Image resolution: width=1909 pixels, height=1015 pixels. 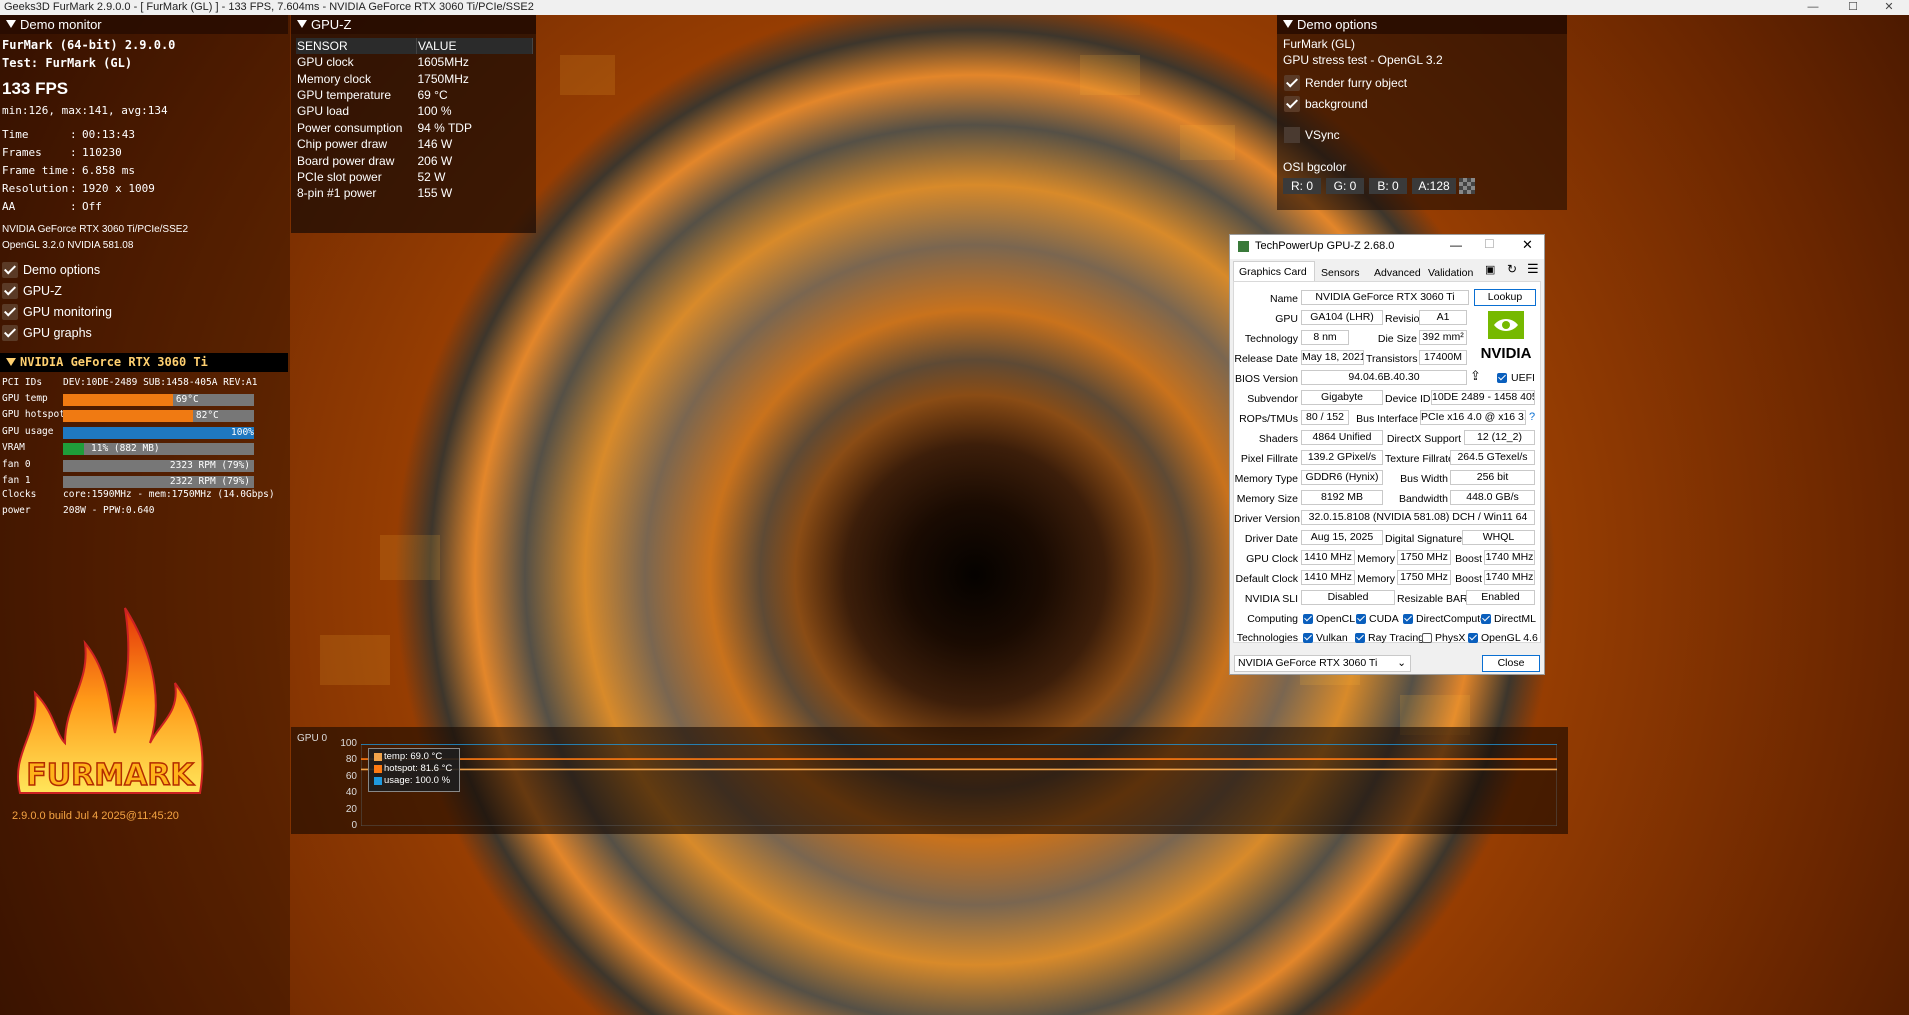 What do you see at coordinates (1302, 186) in the screenshot?
I see `red-channel-input: R: 0` at bounding box center [1302, 186].